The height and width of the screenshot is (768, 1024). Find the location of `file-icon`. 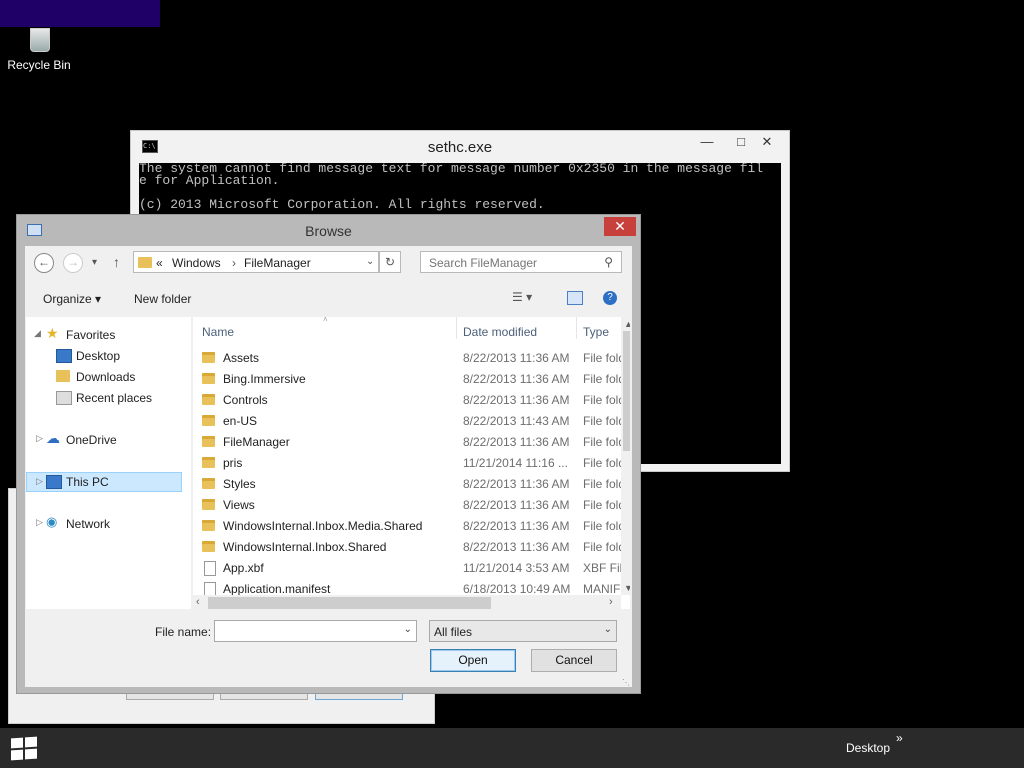

file-icon is located at coordinates (210, 568).